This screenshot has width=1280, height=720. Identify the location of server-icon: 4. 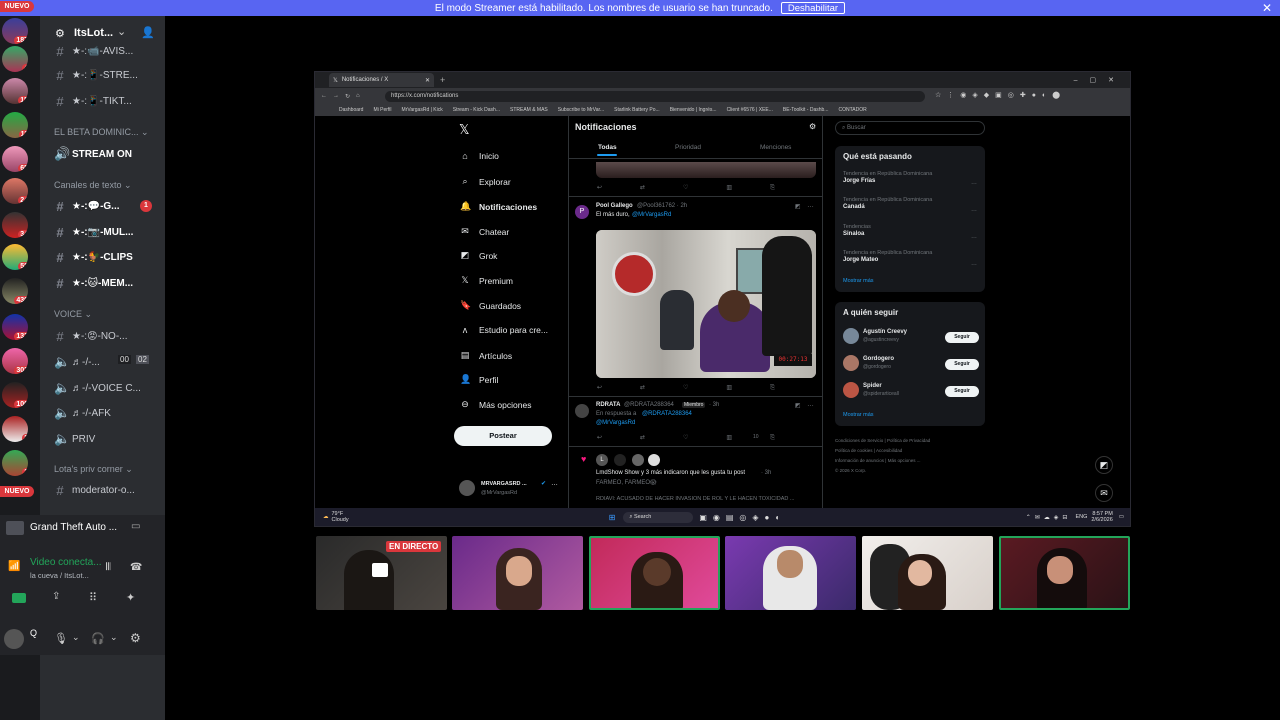
(15, 59).